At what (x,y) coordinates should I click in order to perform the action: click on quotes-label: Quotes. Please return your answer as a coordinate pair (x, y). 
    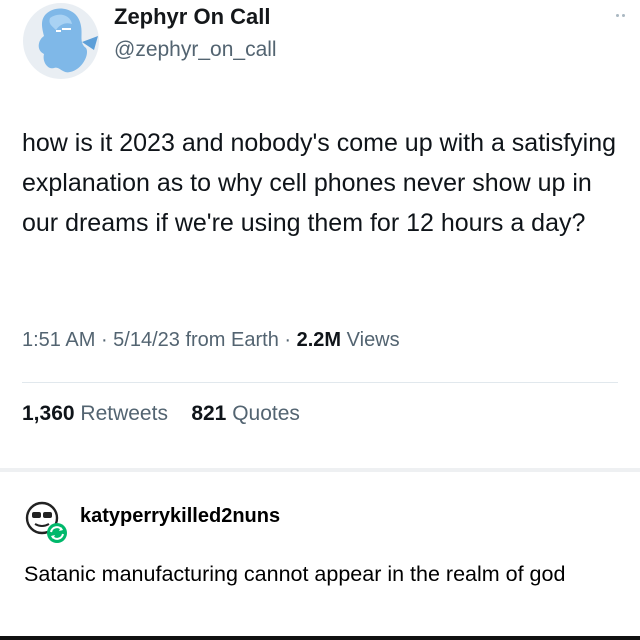
    Looking at the image, I should click on (266, 413).